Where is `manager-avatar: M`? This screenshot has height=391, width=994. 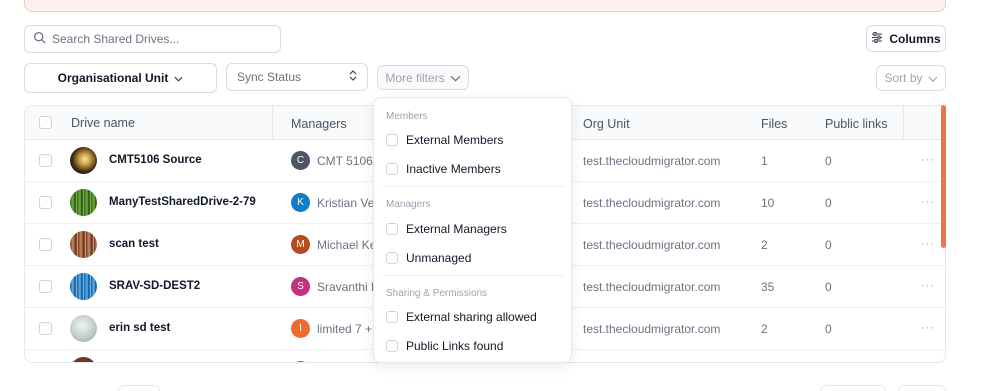 manager-avatar: M is located at coordinates (300, 244).